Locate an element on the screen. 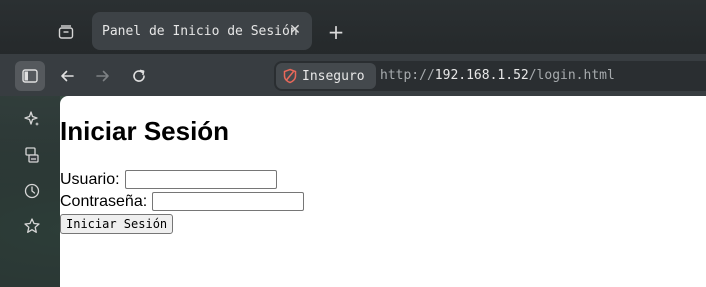 The height and width of the screenshot is (287, 706). tab-title: Panel de Inicio de Sesión is located at coordinates (200, 31).